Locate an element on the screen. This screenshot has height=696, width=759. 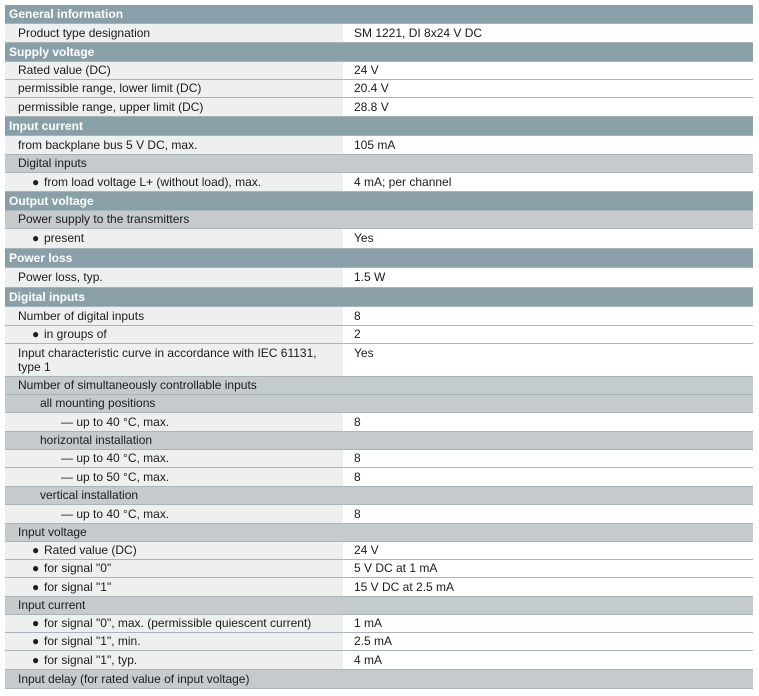
row-value: 1.5 W is located at coordinates (548, 277).